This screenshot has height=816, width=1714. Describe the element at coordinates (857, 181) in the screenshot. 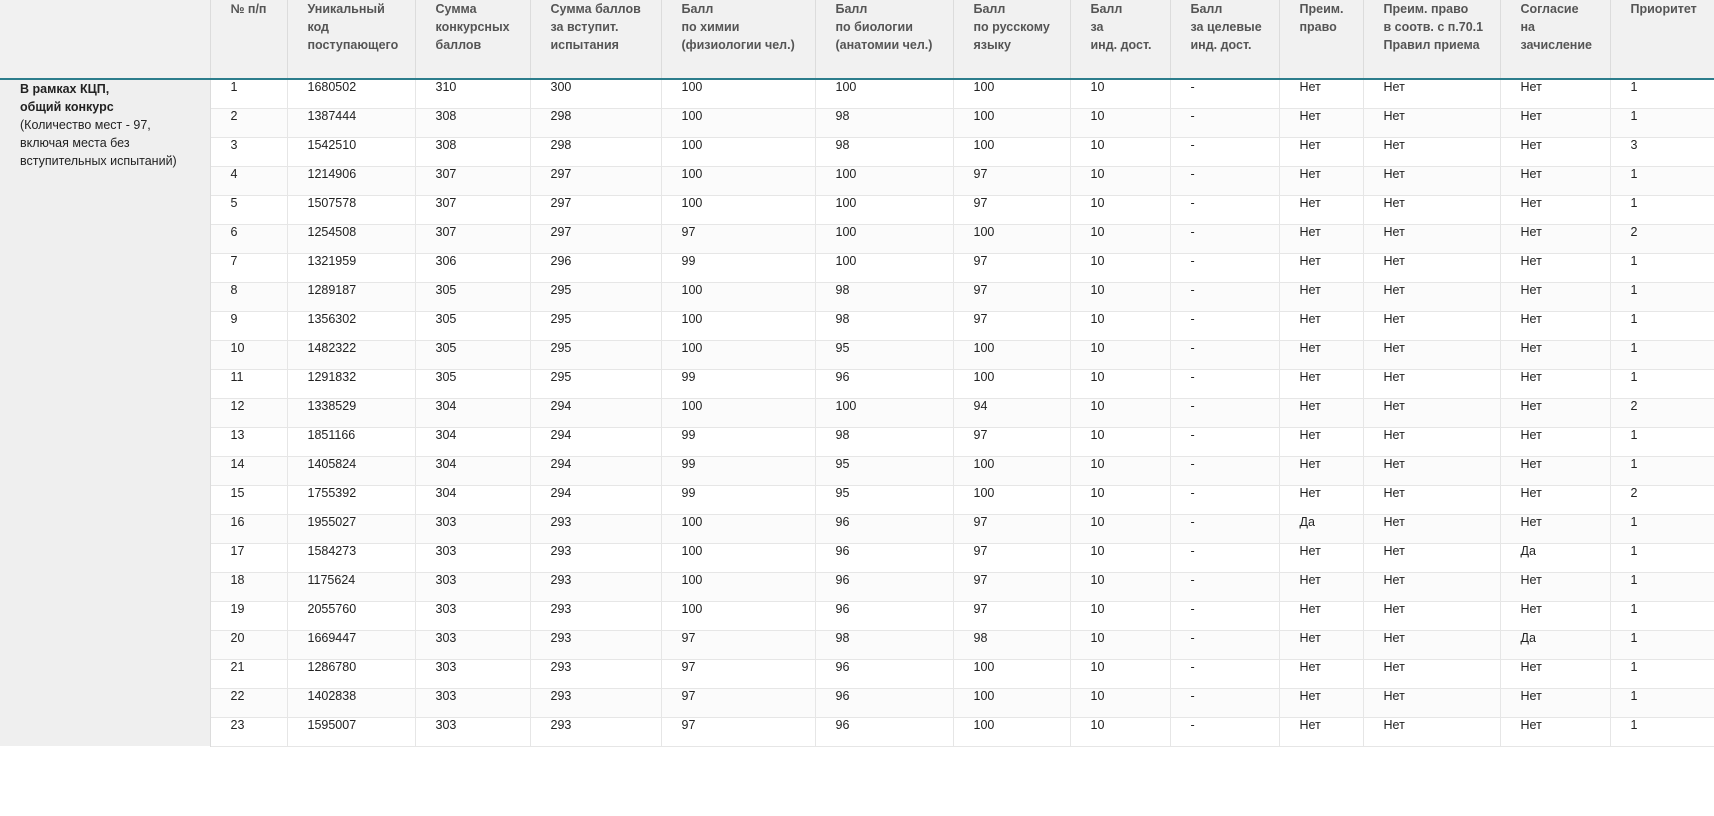

I see `table-row: 4 1214906 307 297 100 100 97 10- Нет Нет Нет 1` at that location.